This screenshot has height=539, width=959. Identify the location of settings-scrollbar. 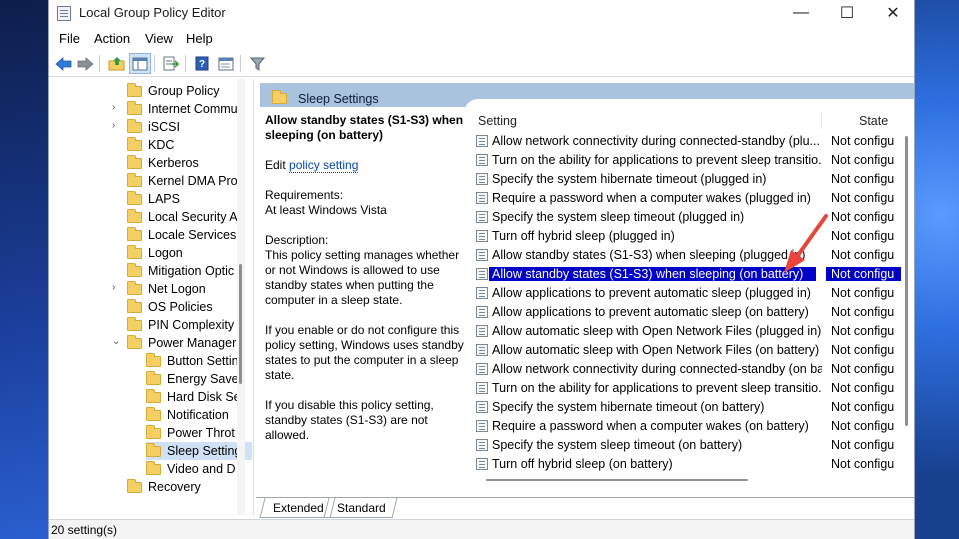
(906, 320).